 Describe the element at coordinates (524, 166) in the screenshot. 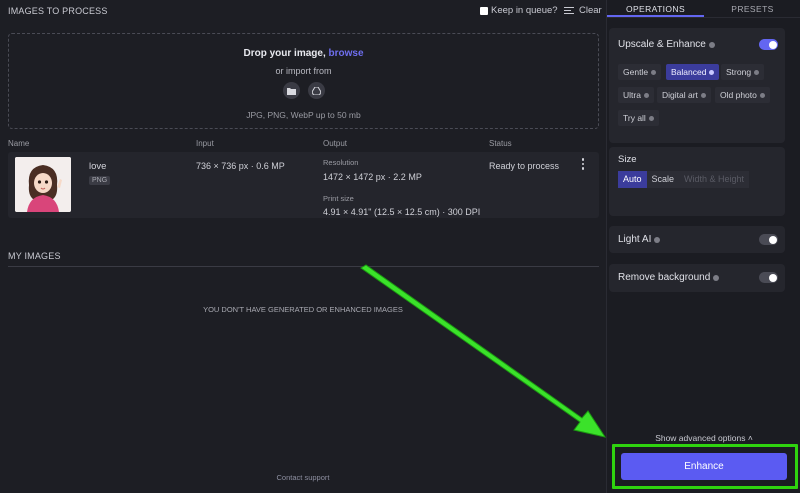

I see `status-text: Ready to process` at that location.